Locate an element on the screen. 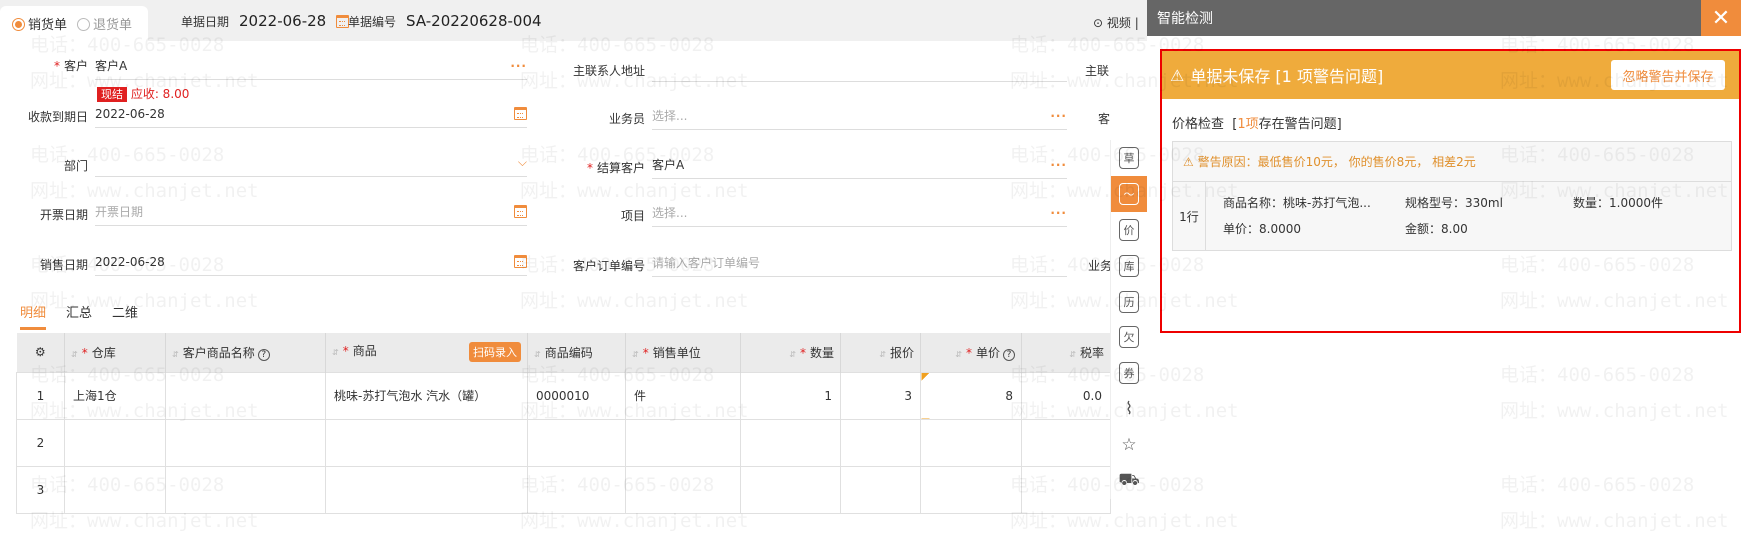 This screenshot has height=533, width=1741. radio-return: 退货单 is located at coordinates (104, 23).